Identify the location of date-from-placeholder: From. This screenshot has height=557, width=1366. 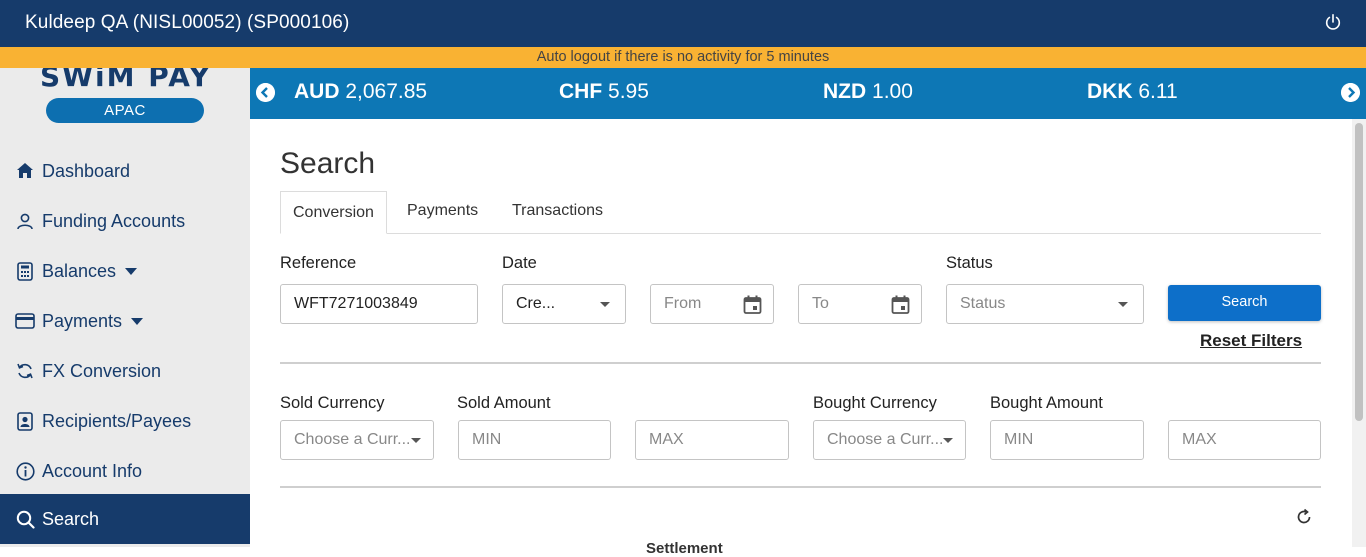
(683, 303).